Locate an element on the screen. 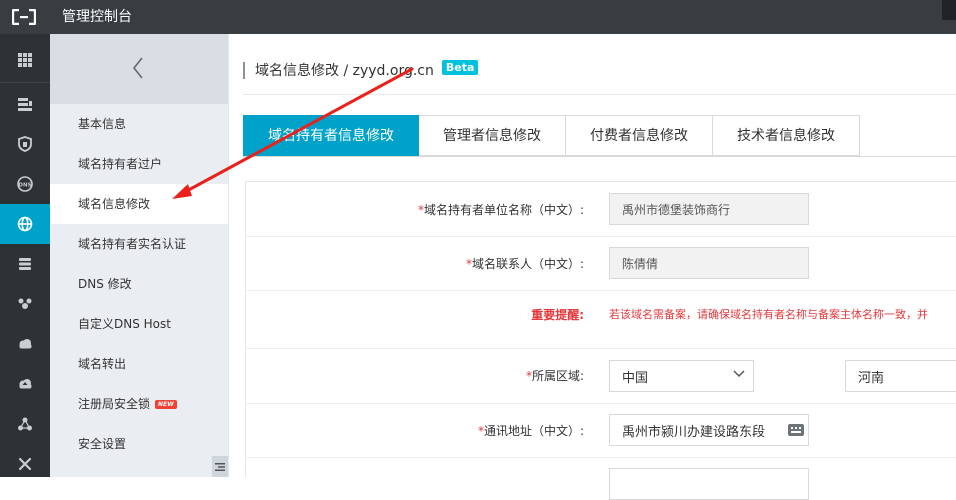 Image resolution: width=956 pixels, height=500 pixels. rail-item-dns: DNS is located at coordinates (25, 184).